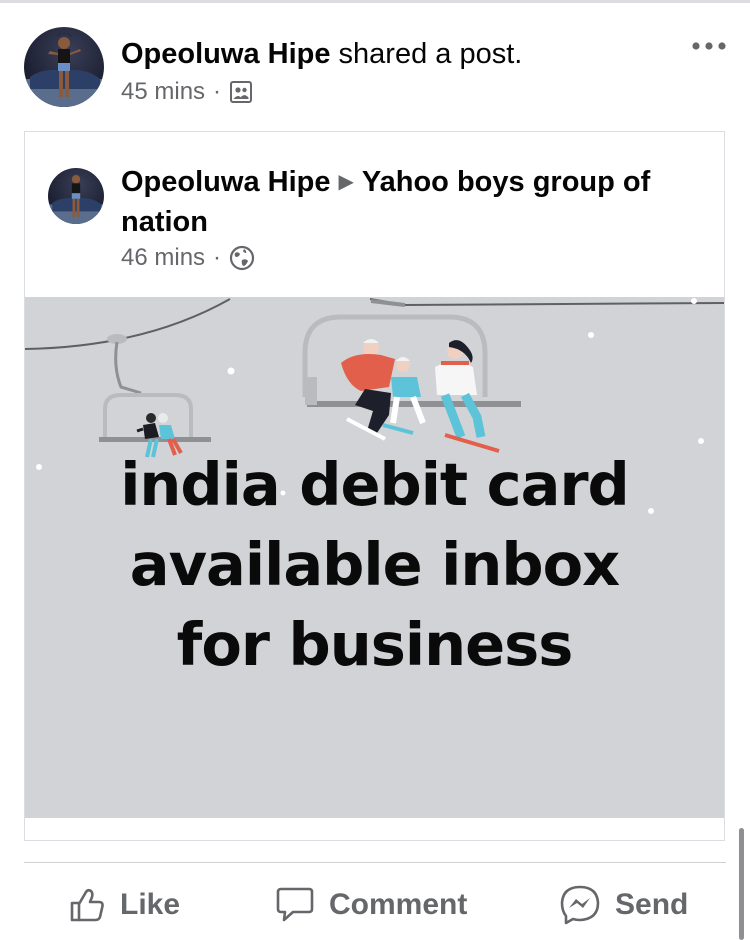  Describe the element at coordinates (150, 904) in the screenshot. I see `like-label: Like` at that location.